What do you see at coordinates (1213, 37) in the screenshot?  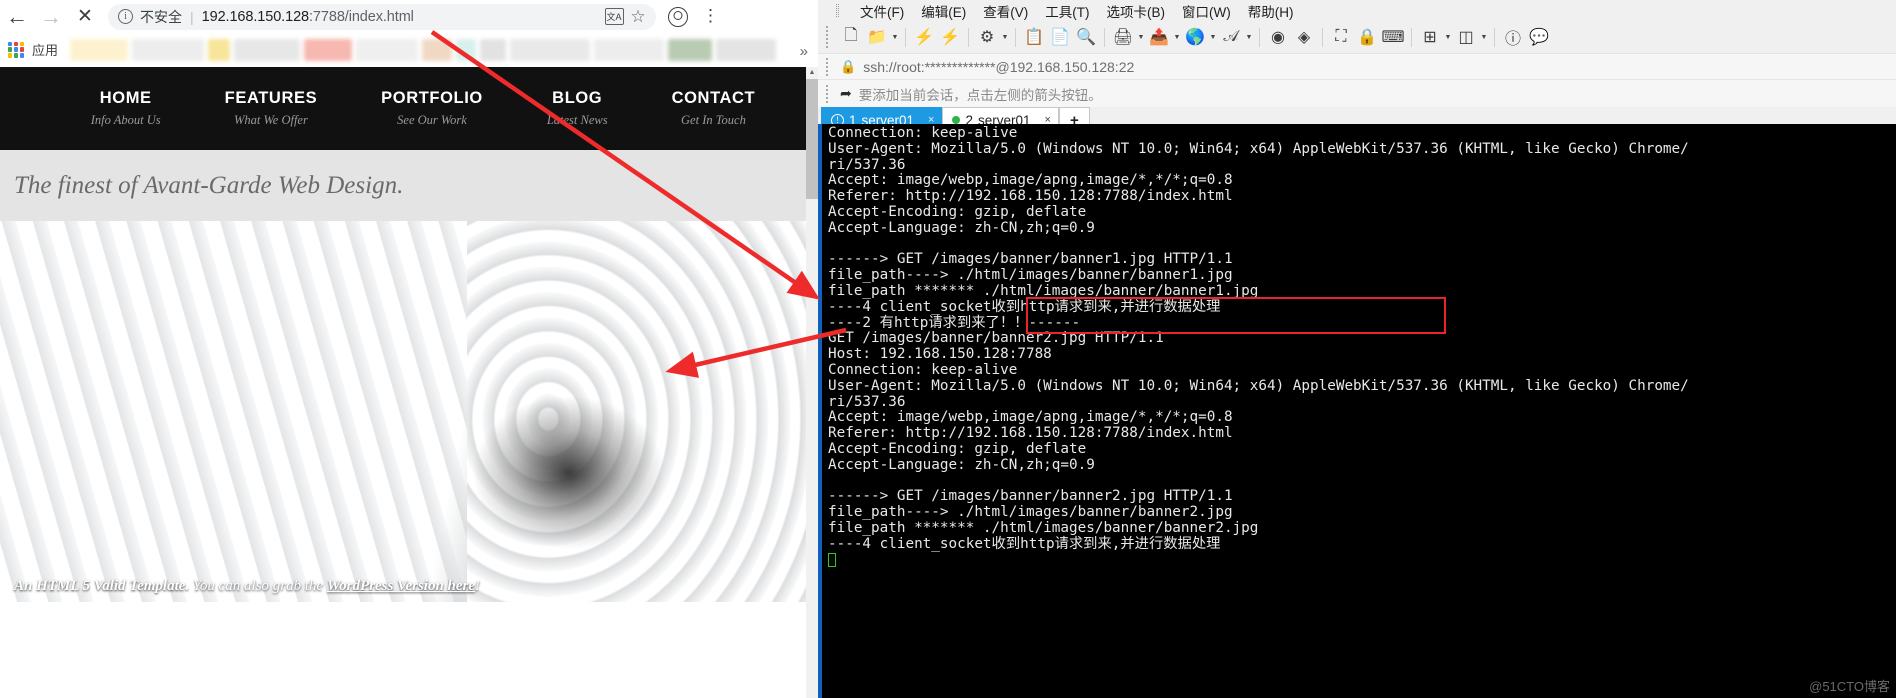 I see `globe-dropdown-icon: ▼` at bounding box center [1213, 37].